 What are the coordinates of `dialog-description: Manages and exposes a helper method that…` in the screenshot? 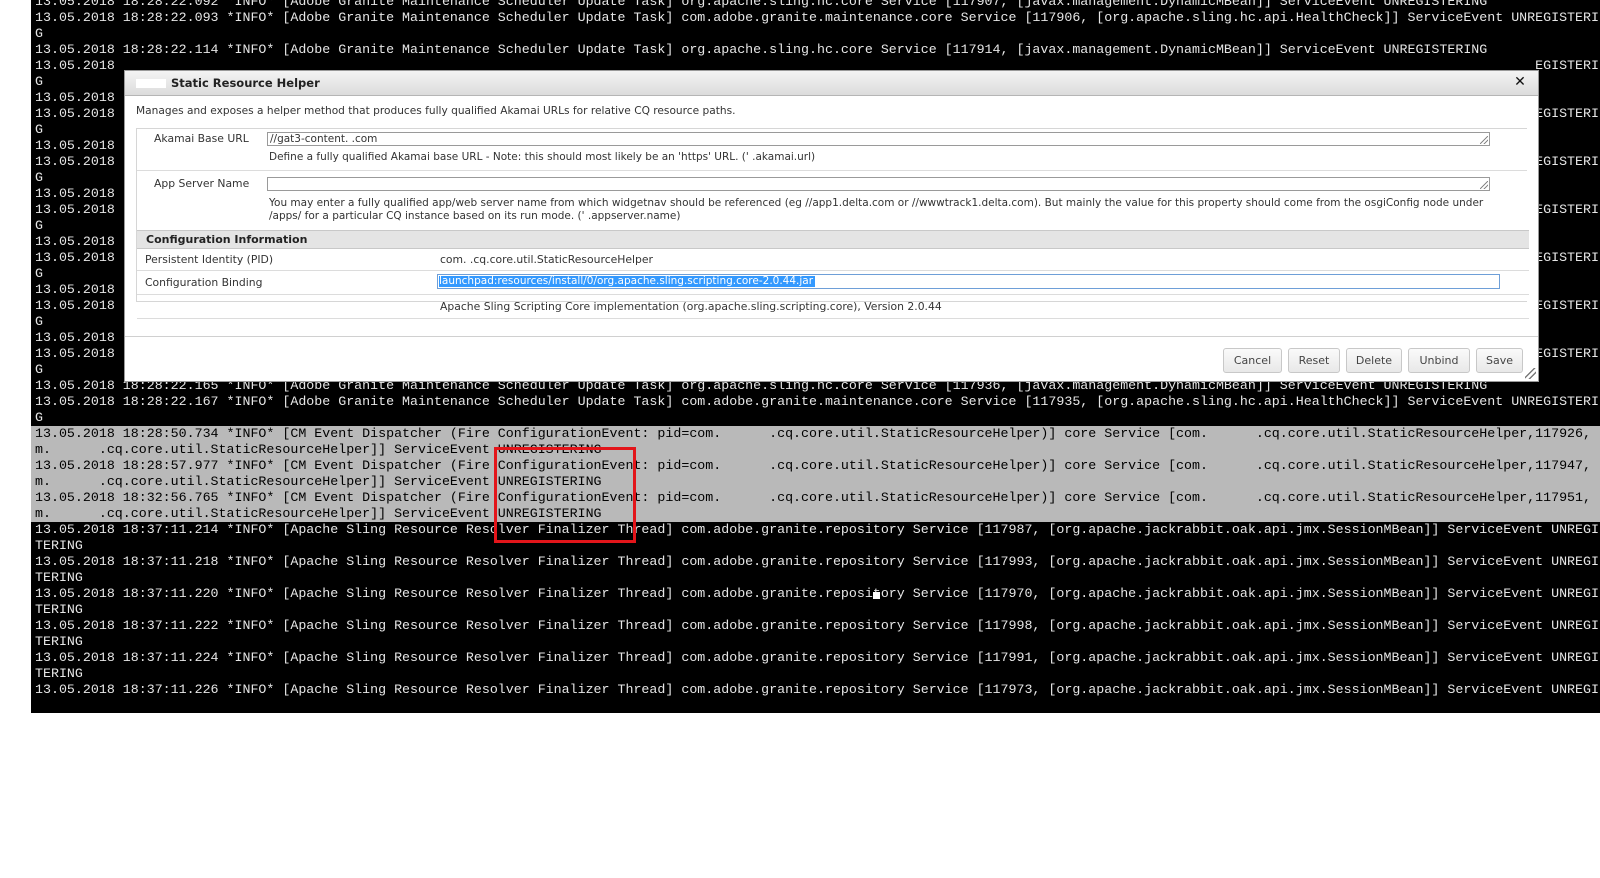 It's located at (436, 111).